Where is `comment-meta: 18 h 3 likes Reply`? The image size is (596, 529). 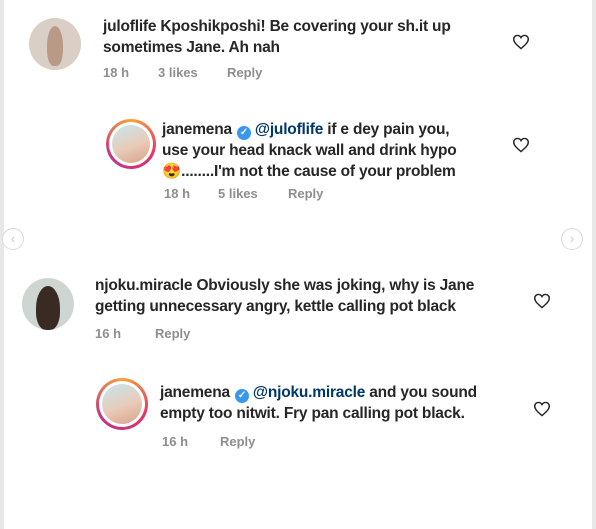
comment-meta: 18 h 3 likes Reply is located at coordinates (182, 72).